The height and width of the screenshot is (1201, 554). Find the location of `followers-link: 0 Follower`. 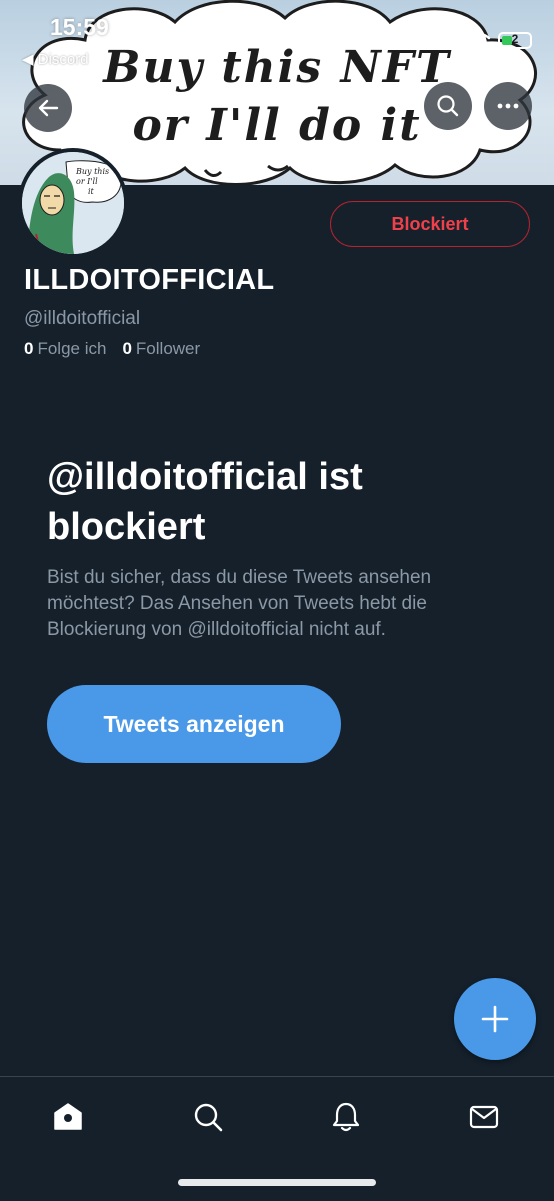

followers-link: 0 Follower is located at coordinates (161, 349).